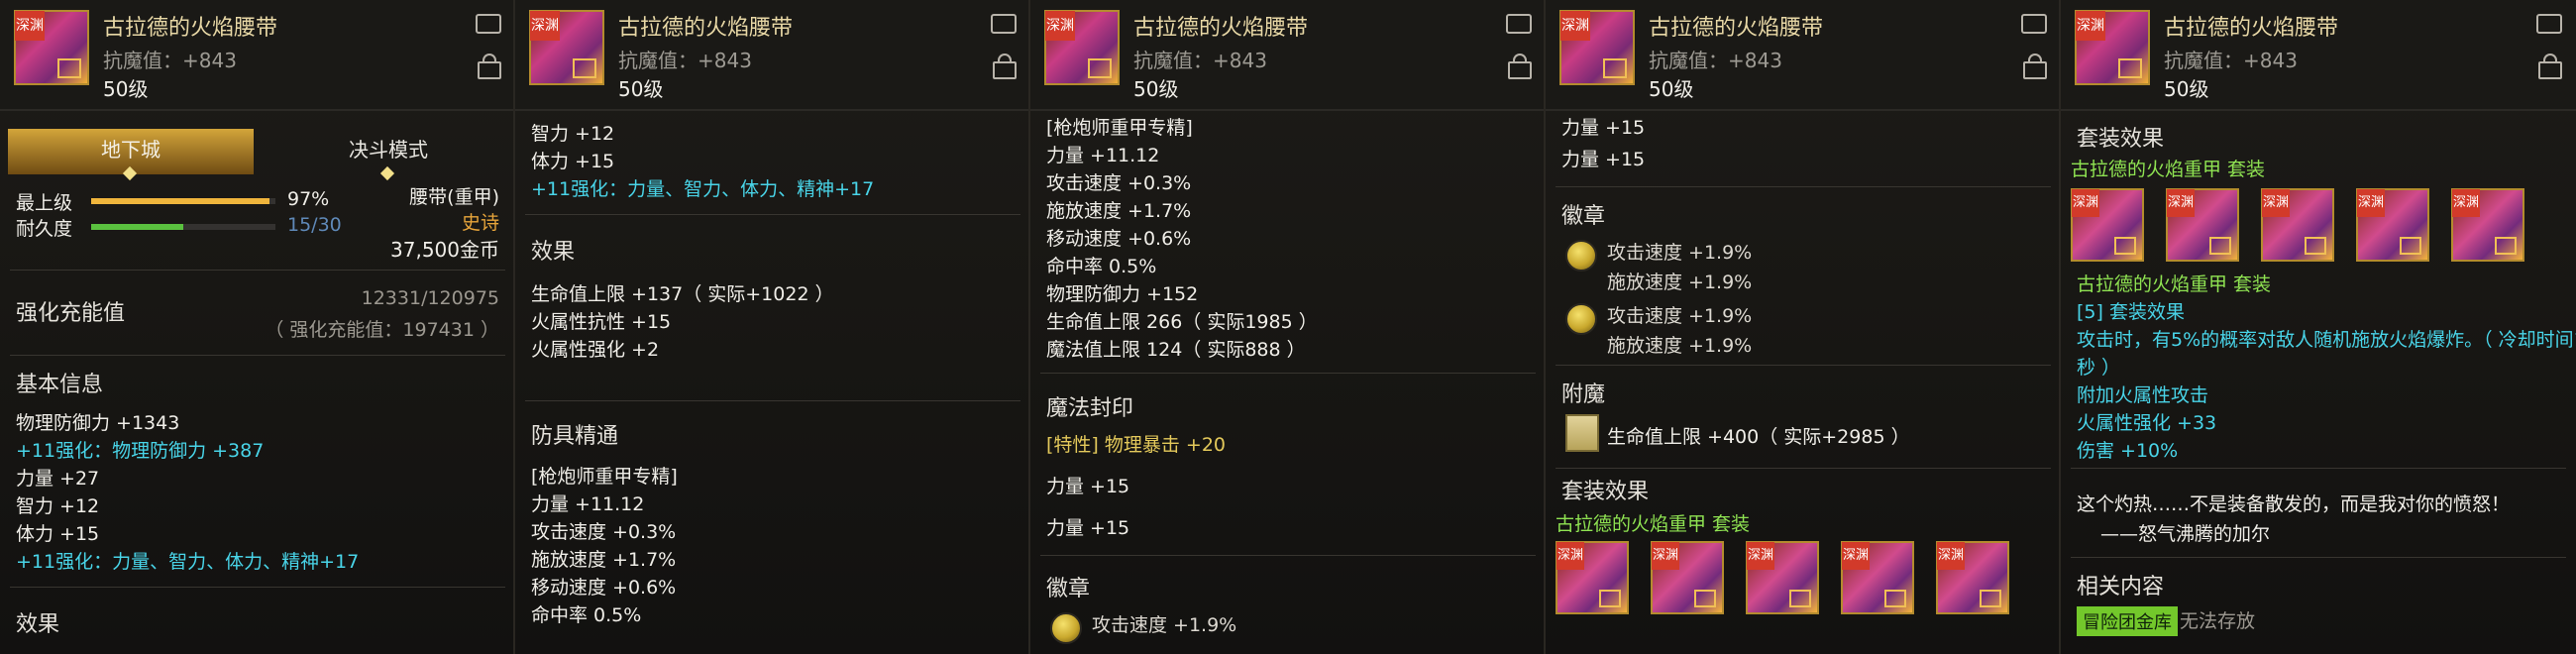  What do you see at coordinates (1582, 433) in the screenshot?
I see `enchant-card-icon` at bounding box center [1582, 433].